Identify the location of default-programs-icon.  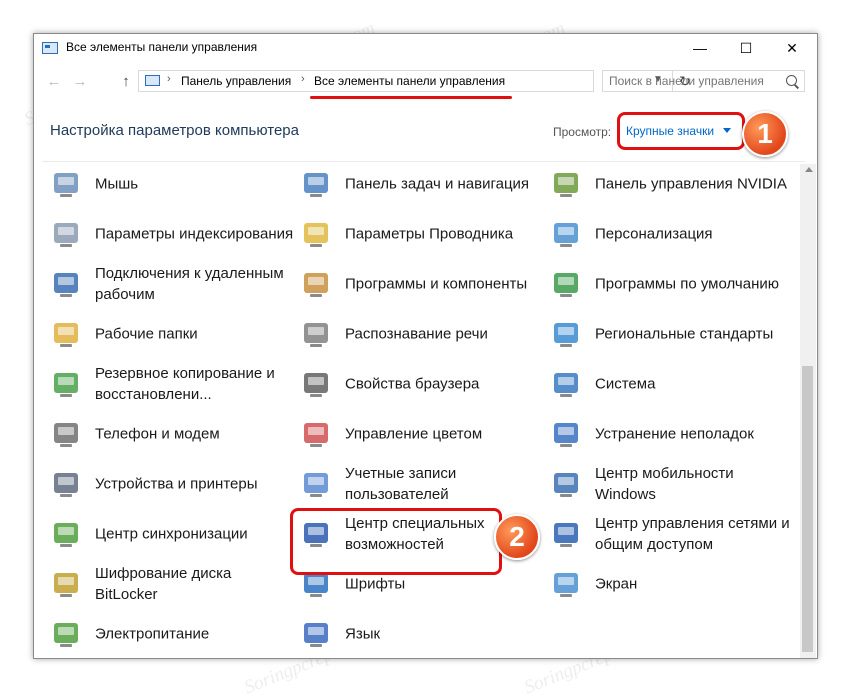
(566, 284).